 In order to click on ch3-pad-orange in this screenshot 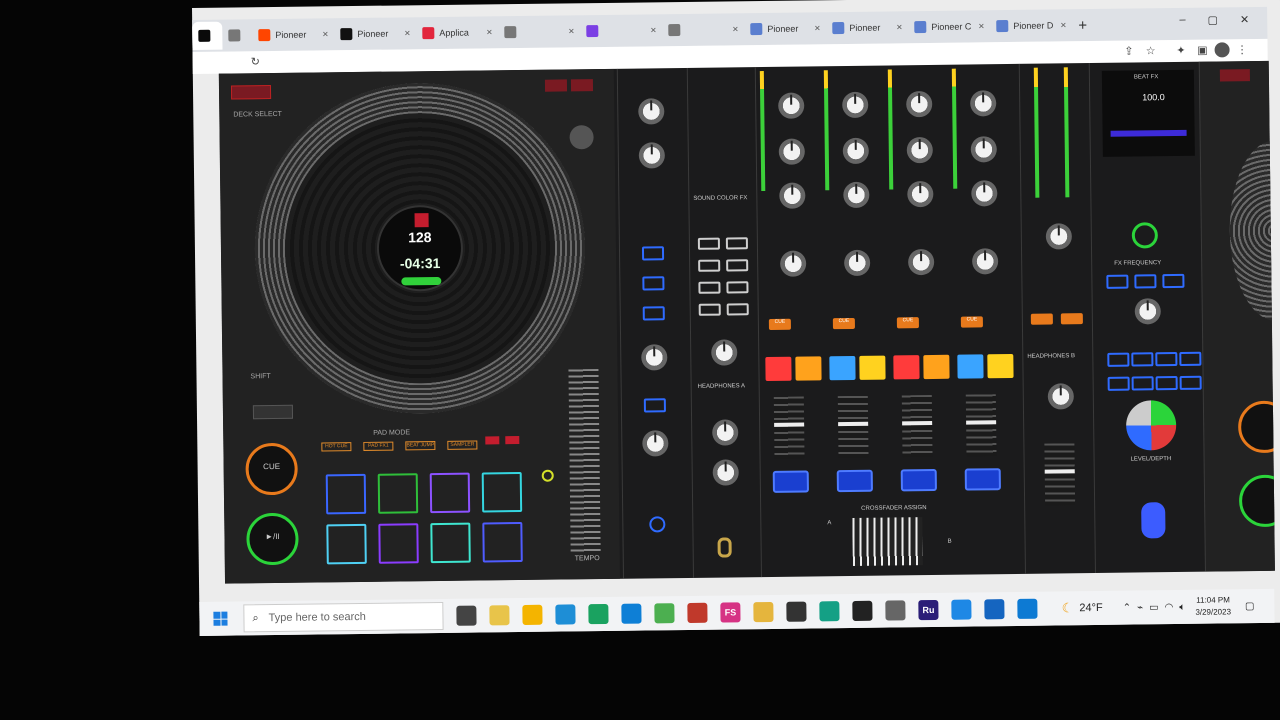, I will do `click(936, 367)`.